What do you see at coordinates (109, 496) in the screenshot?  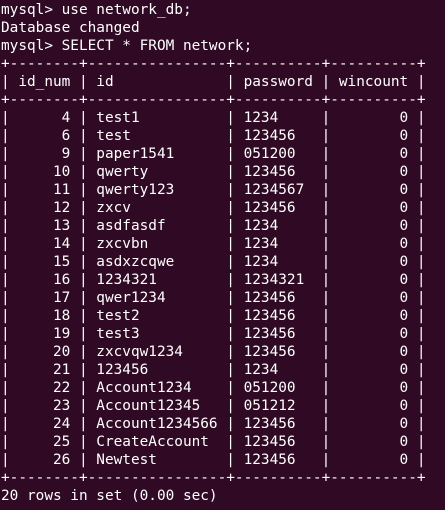 I see `result-summary: 20 rows in set (0.00 sec)` at bounding box center [109, 496].